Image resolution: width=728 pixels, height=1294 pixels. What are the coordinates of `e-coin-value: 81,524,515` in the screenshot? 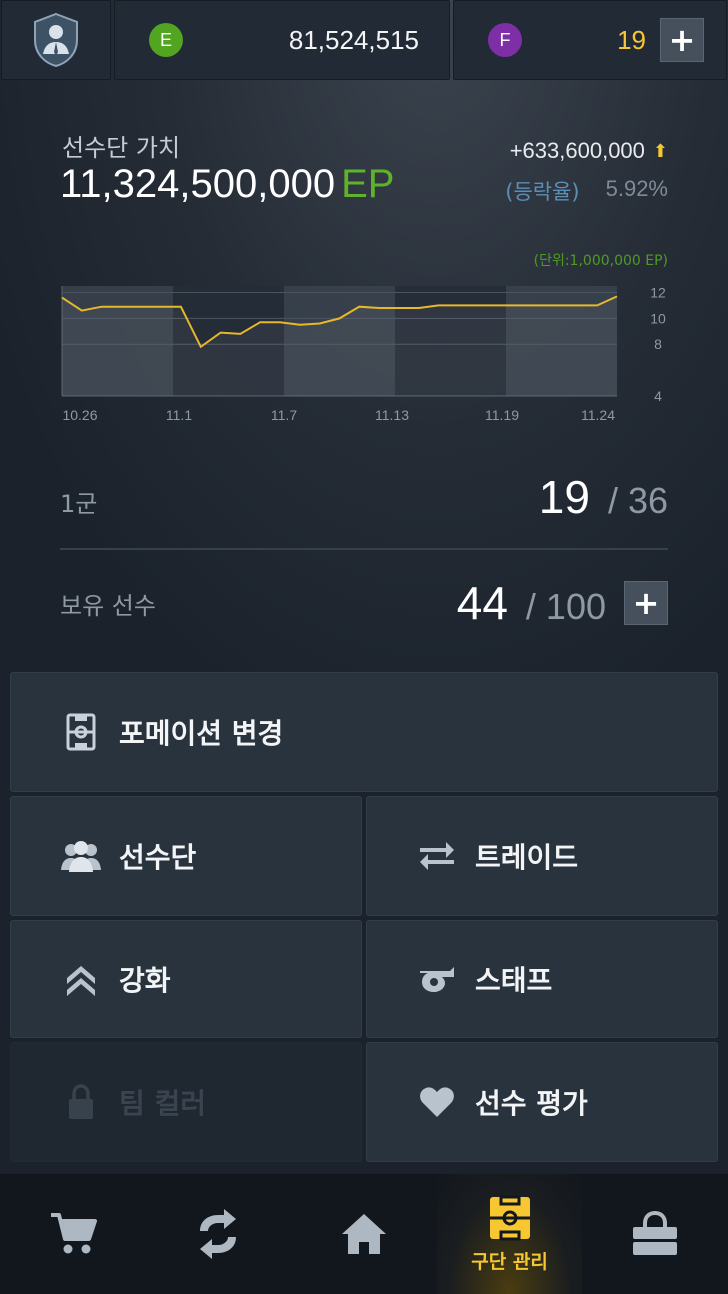 It's located at (353, 39).